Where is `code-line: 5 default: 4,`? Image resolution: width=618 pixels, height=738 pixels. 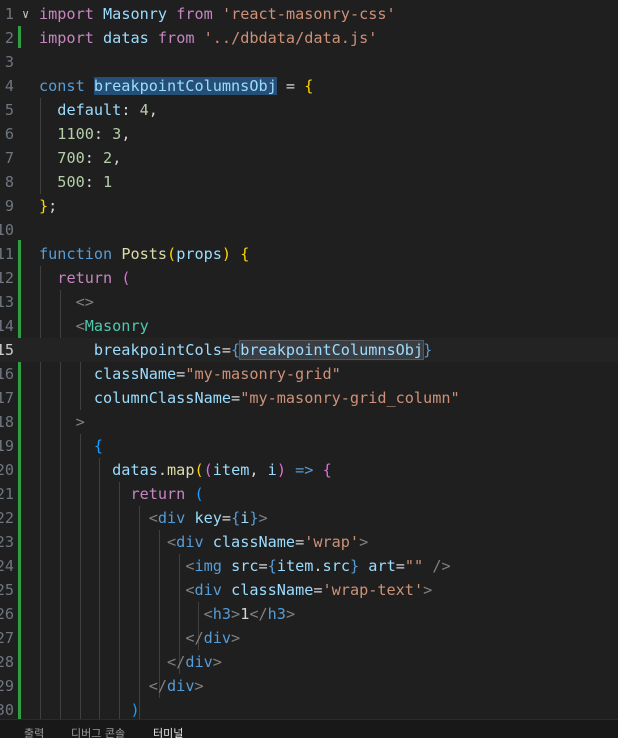 code-line: 5 default: 4, is located at coordinates (309, 110).